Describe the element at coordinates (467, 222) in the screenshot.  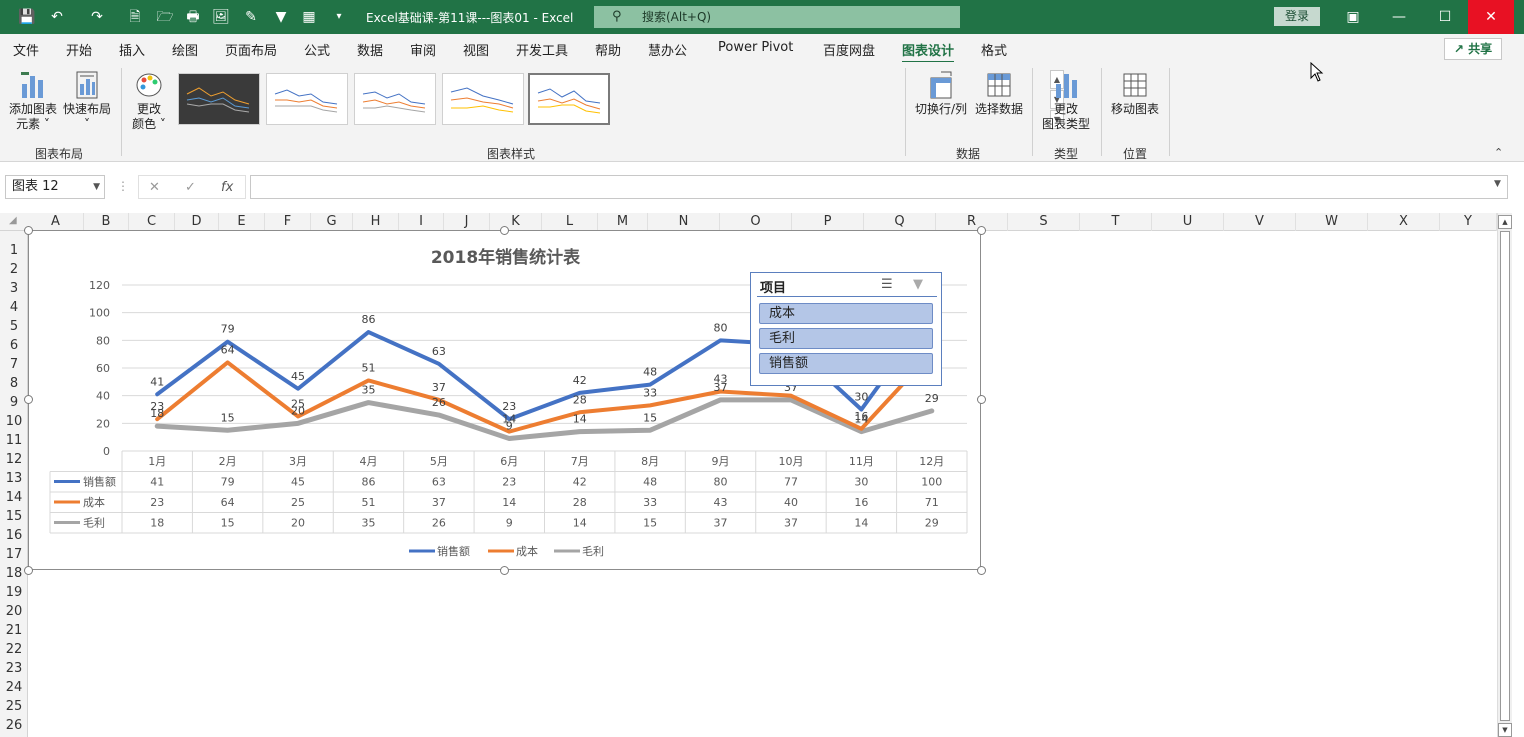
I see `column-header: J` at that location.